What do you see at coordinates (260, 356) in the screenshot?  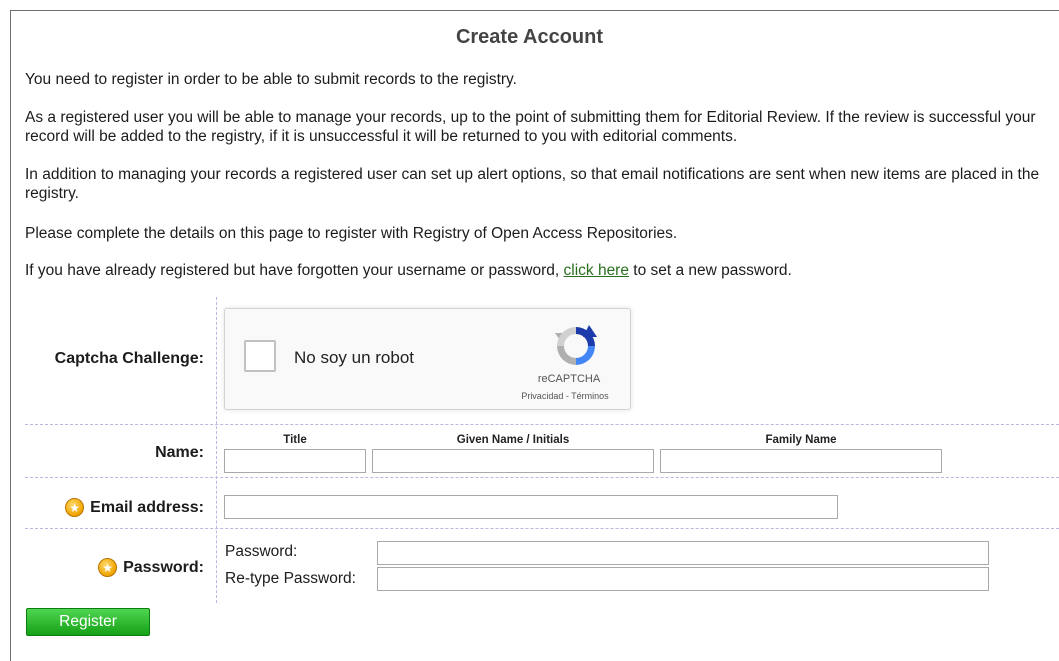 I see `recaptcha-checkbox` at bounding box center [260, 356].